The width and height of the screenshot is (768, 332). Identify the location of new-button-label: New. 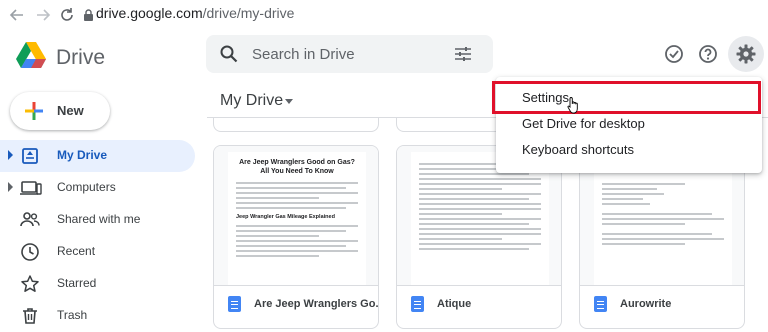
(70, 110).